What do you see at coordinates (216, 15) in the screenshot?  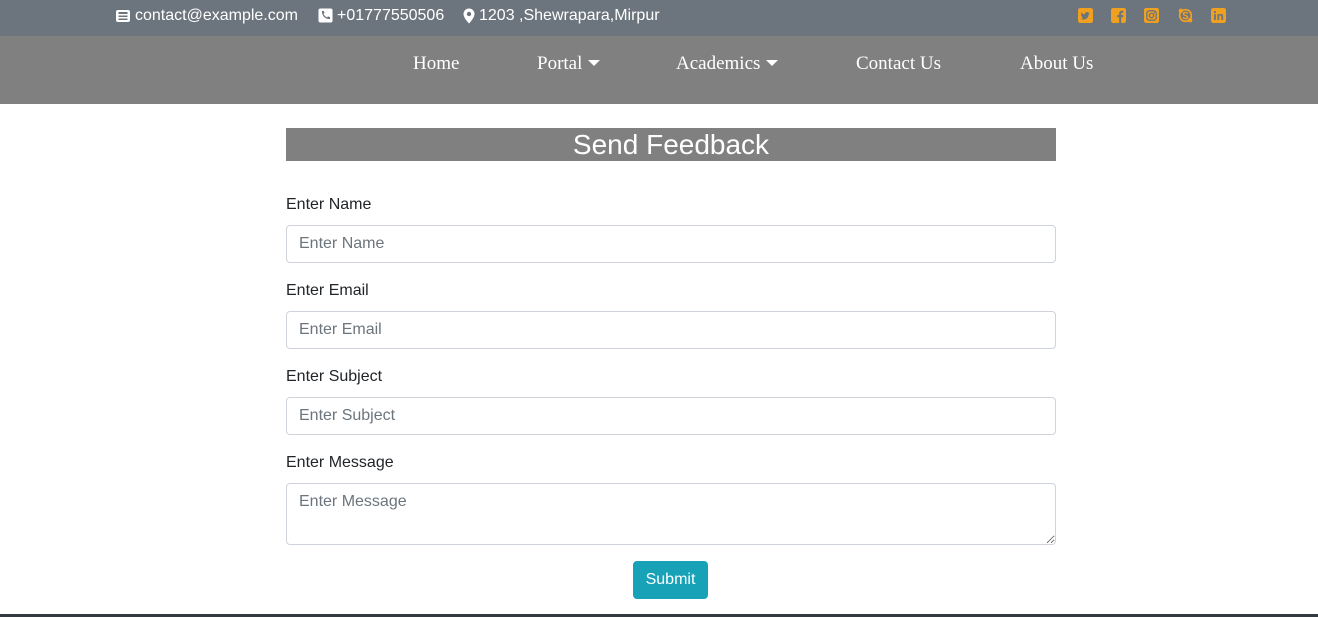 I see `contact-email-text: contact@example.com` at bounding box center [216, 15].